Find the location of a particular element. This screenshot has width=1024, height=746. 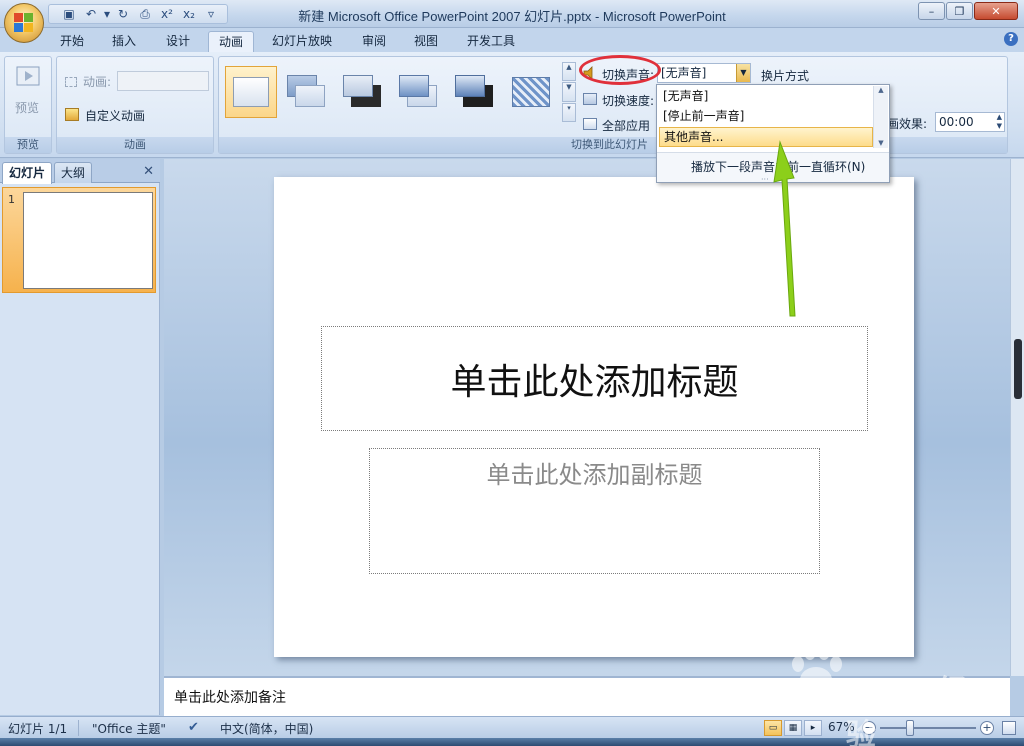

tab-animation: 动画 is located at coordinates (231, 41).